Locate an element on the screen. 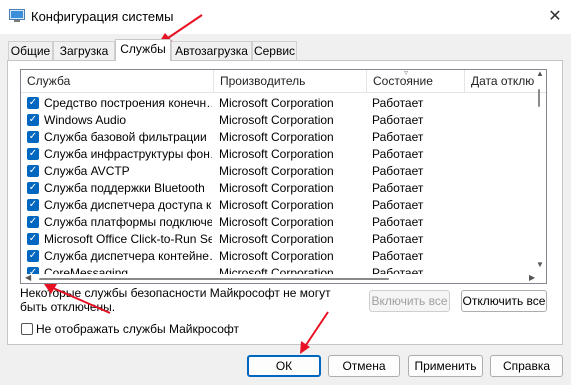 This screenshot has width=571, height=385. service-name: Служба базовой фильтрации is located at coordinates (125, 137).